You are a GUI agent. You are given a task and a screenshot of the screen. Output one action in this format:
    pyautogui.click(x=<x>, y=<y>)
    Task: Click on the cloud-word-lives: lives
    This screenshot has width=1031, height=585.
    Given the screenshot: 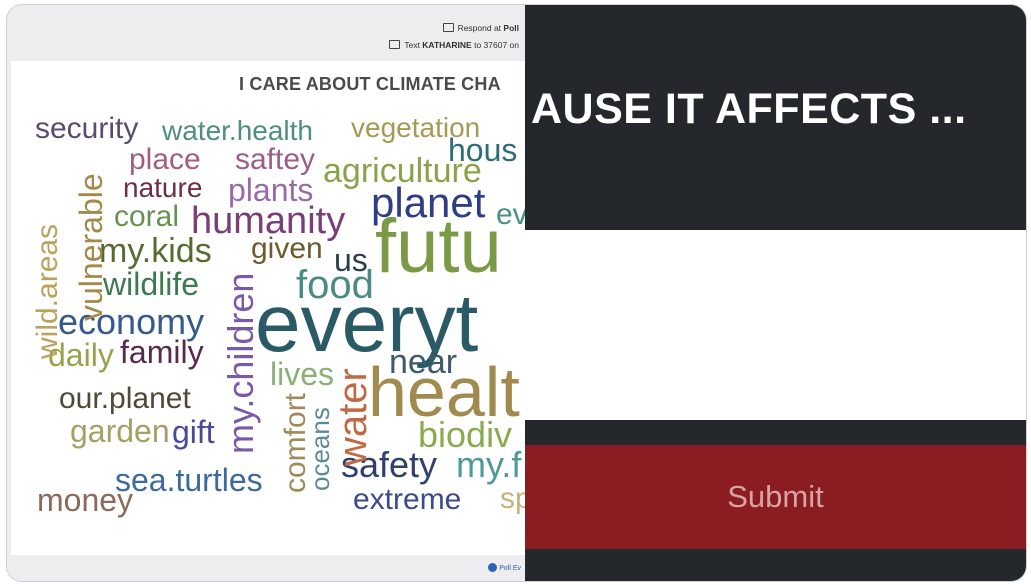 What is the action you would take?
    pyautogui.click(x=302, y=374)
    